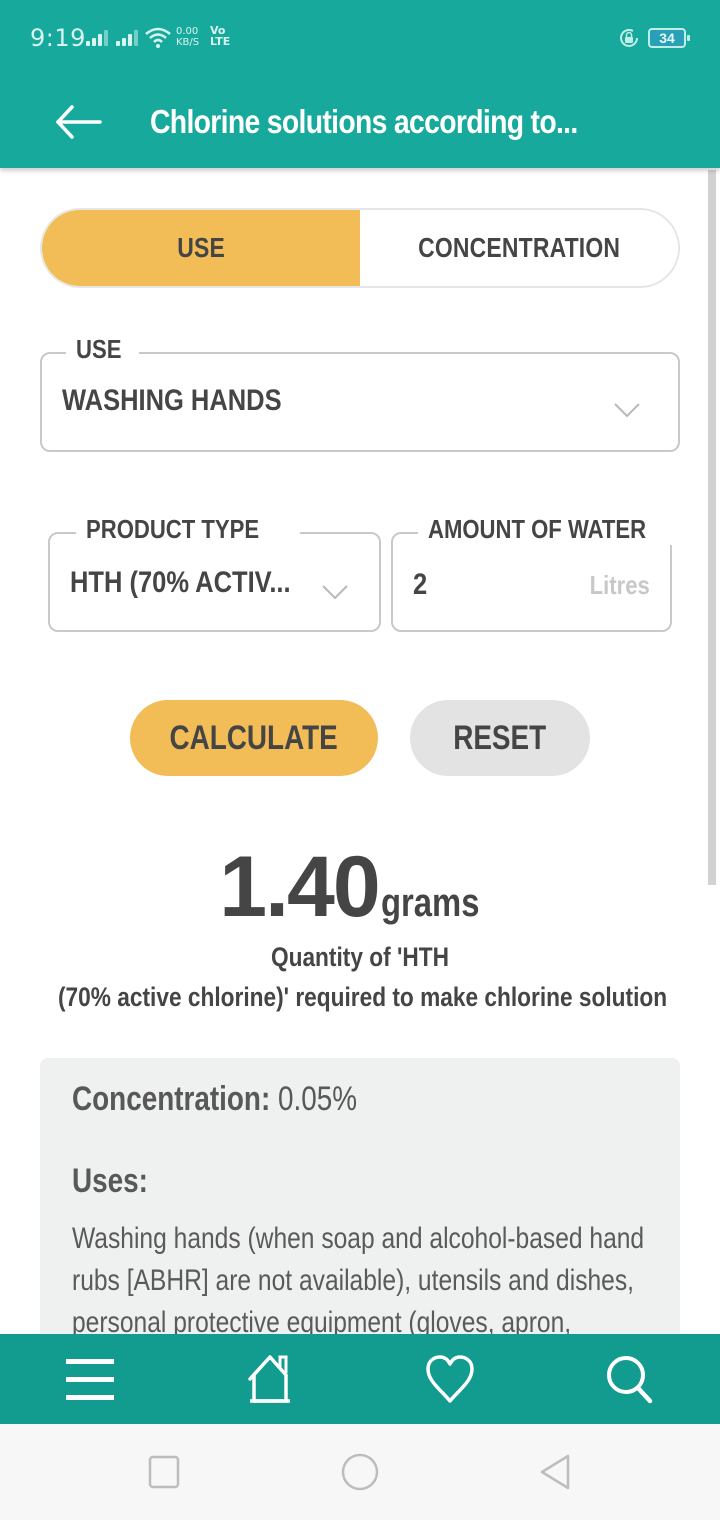  I want to click on network-speed: 0.00 KB/S, so click(187, 37).